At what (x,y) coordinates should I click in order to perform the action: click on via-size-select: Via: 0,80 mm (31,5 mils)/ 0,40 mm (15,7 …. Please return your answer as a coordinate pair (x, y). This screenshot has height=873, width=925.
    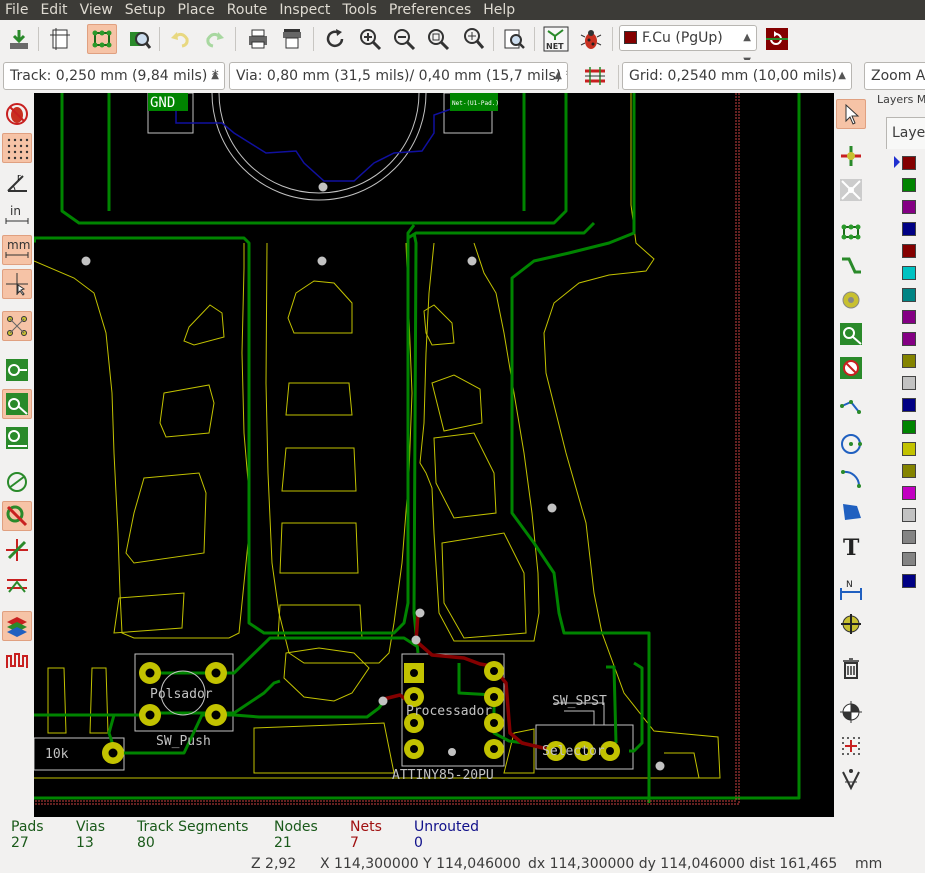
    Looking at the image, I should click on (398, 76).